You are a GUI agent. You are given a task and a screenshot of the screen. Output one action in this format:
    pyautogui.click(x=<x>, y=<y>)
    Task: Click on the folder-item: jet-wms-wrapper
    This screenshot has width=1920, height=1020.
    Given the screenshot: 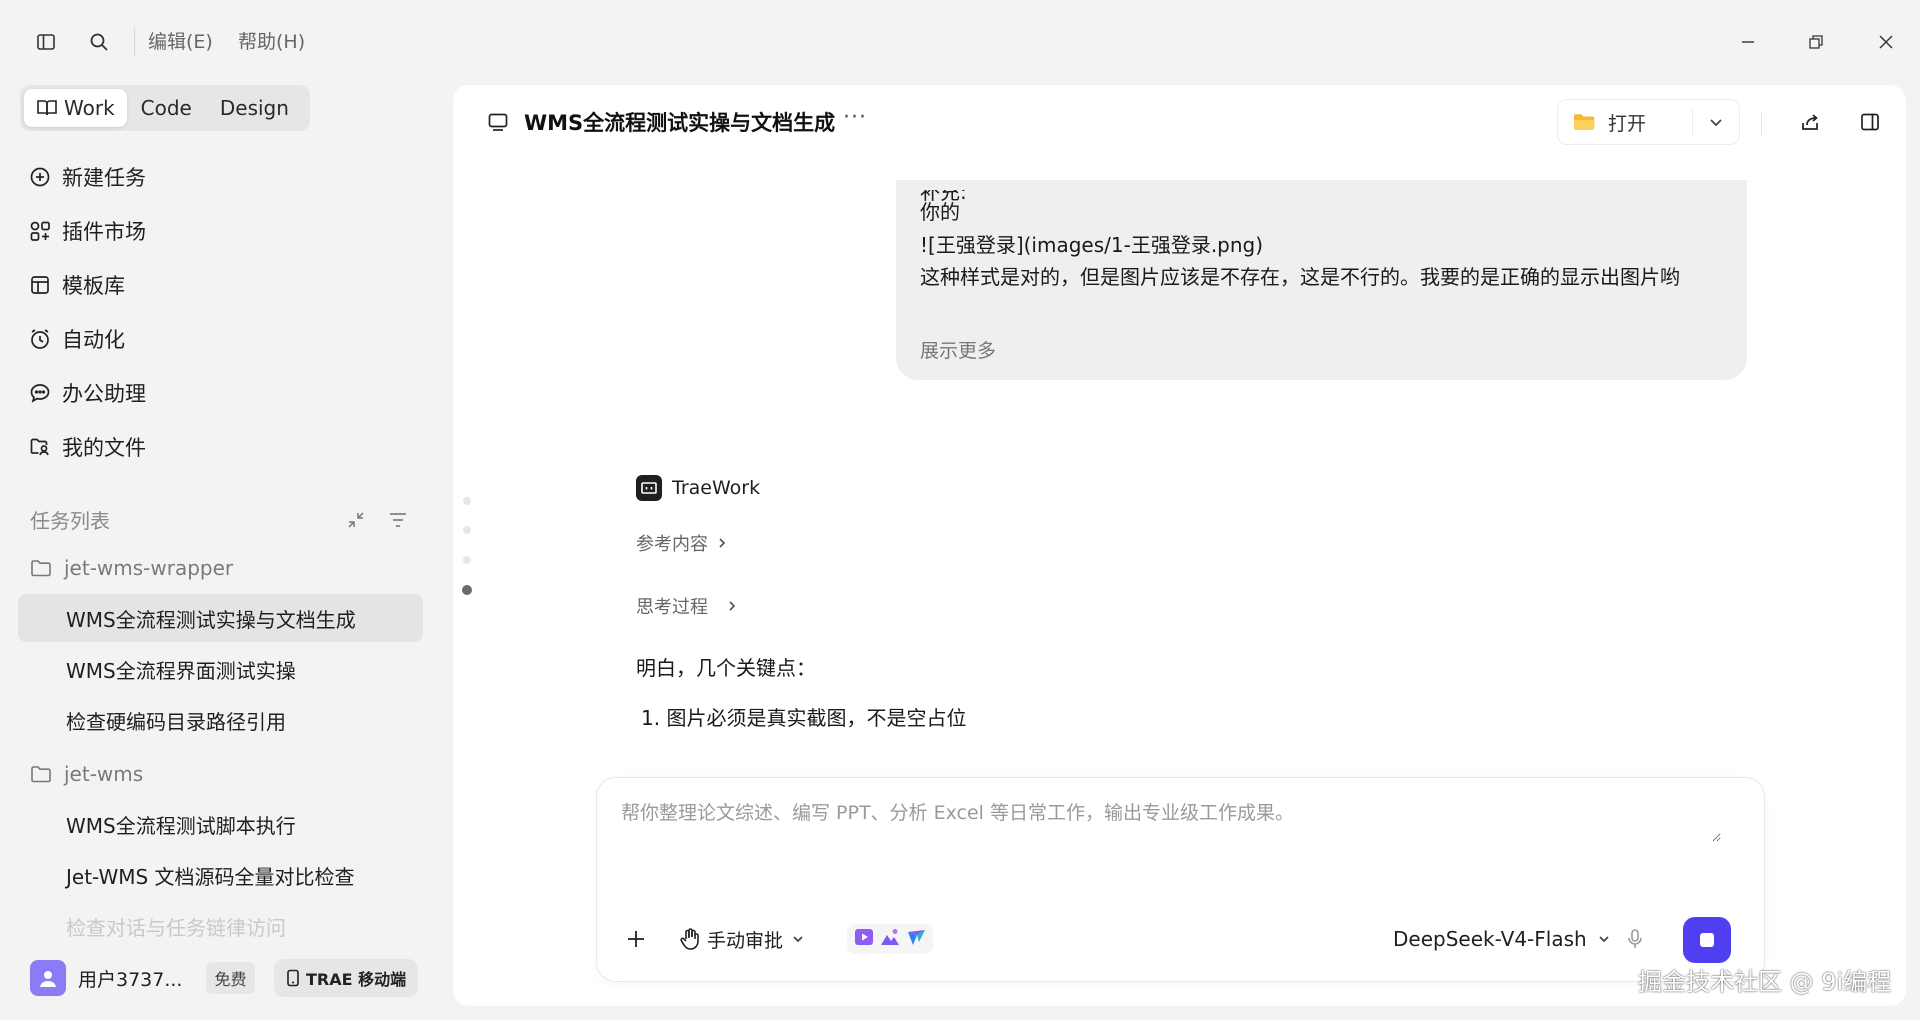 What is the action you would take?
    pyautogui.click(x=131, y=568)
    